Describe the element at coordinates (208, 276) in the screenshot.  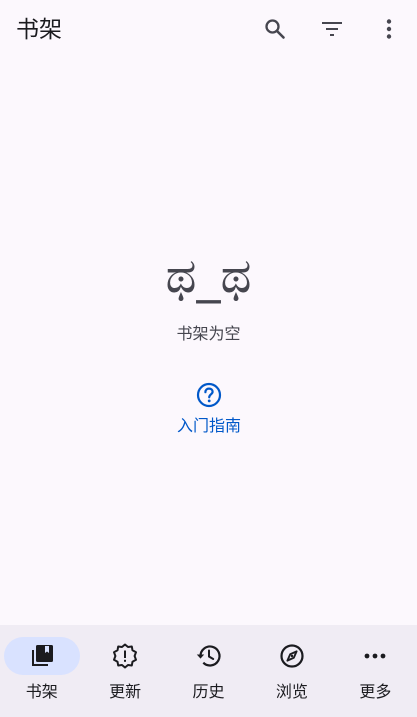
I see `empty-kaomoji: ಥ_ಥ` at that location.